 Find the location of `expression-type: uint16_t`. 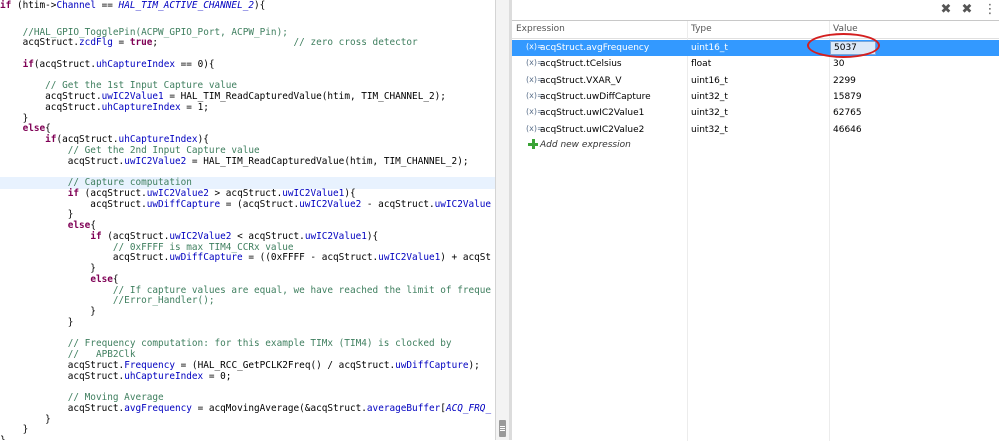

expression-type: uint16_t is located at coordinates (709, 80).